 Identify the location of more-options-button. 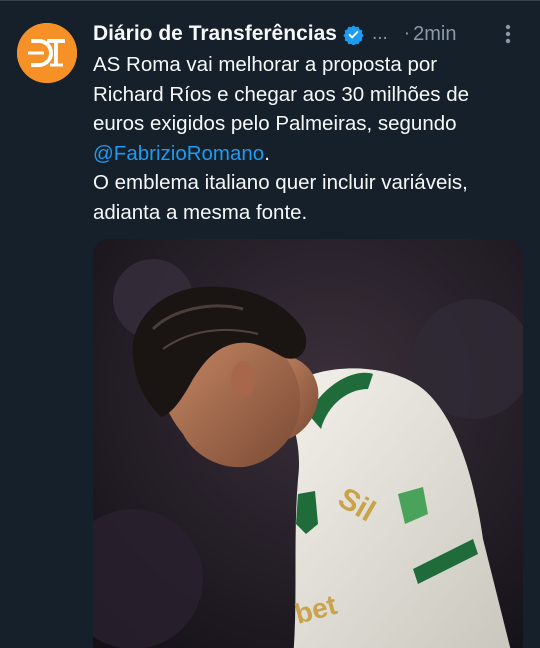
(508, 34).